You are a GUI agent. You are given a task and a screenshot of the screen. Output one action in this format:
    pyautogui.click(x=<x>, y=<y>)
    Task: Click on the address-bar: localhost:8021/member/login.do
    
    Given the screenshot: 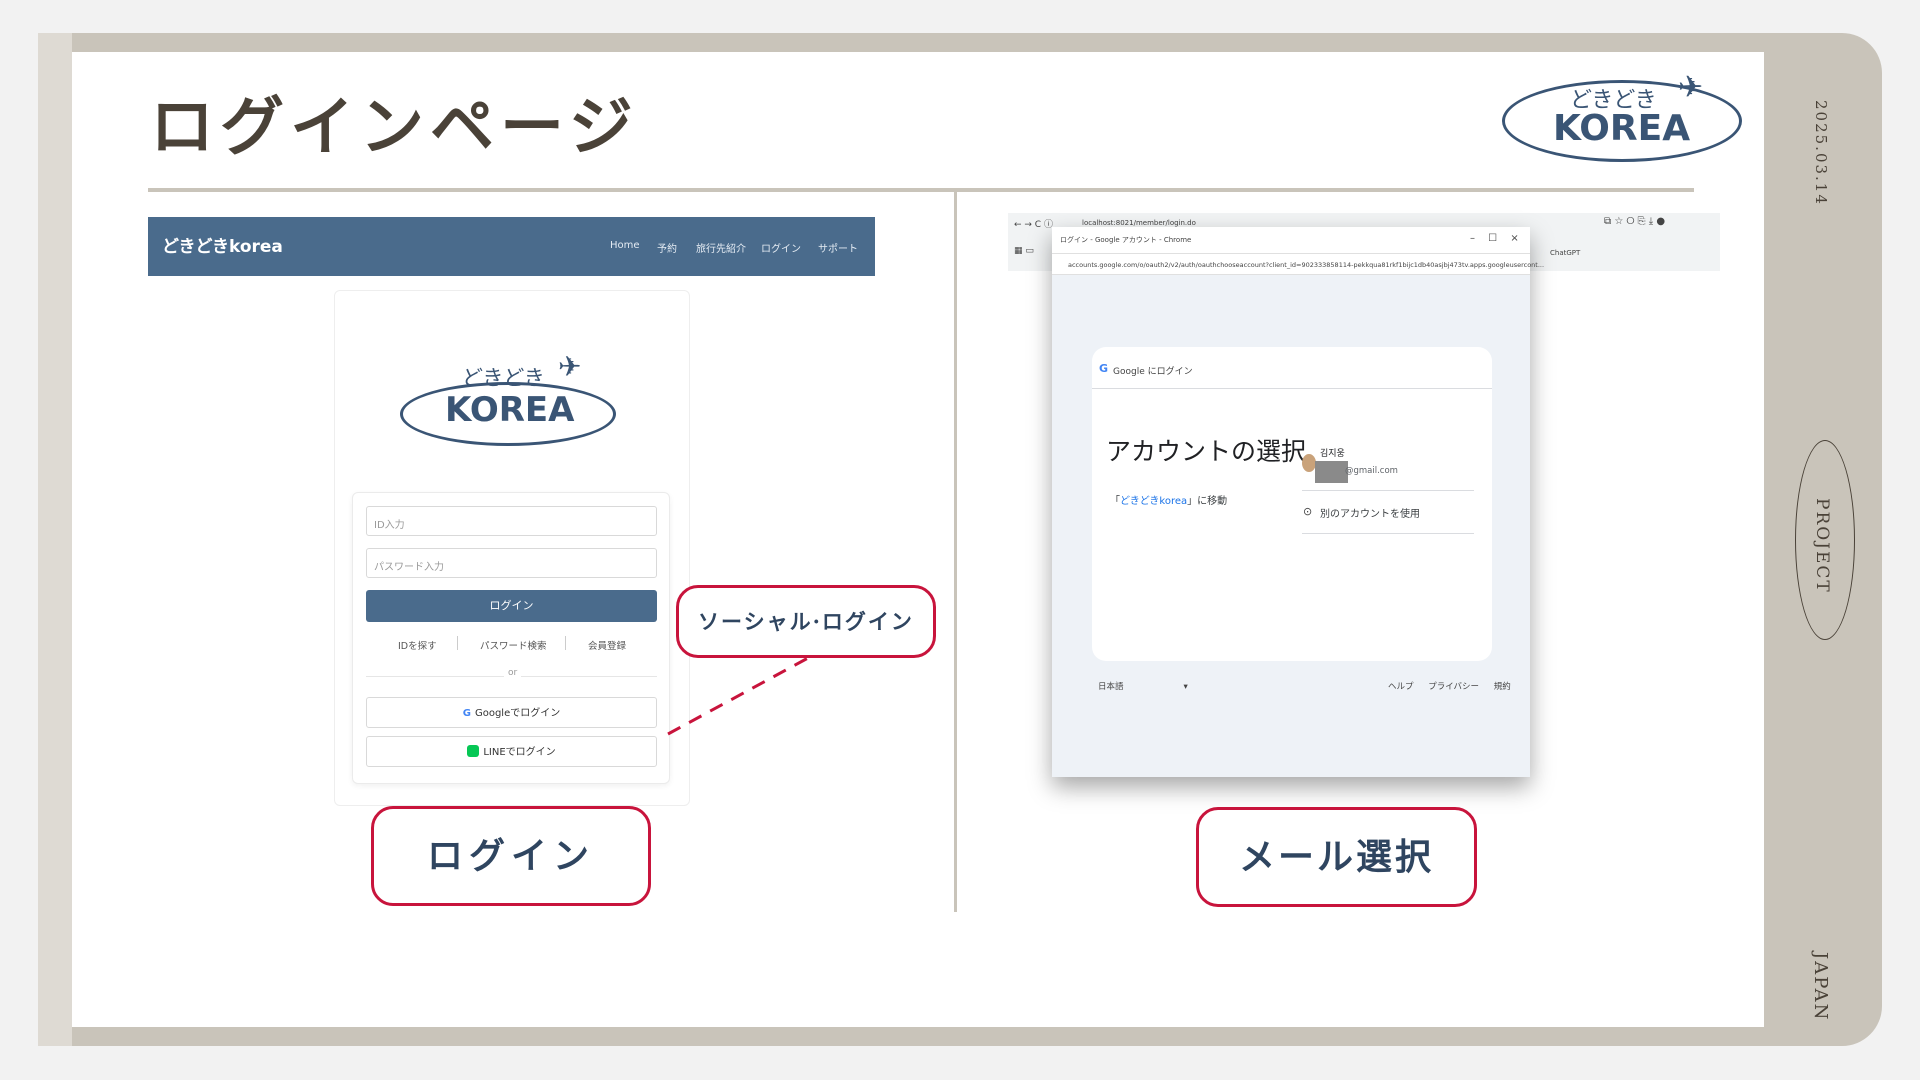 What is the action you would take?
    pyautogui.click(x=1139, y=223)
    